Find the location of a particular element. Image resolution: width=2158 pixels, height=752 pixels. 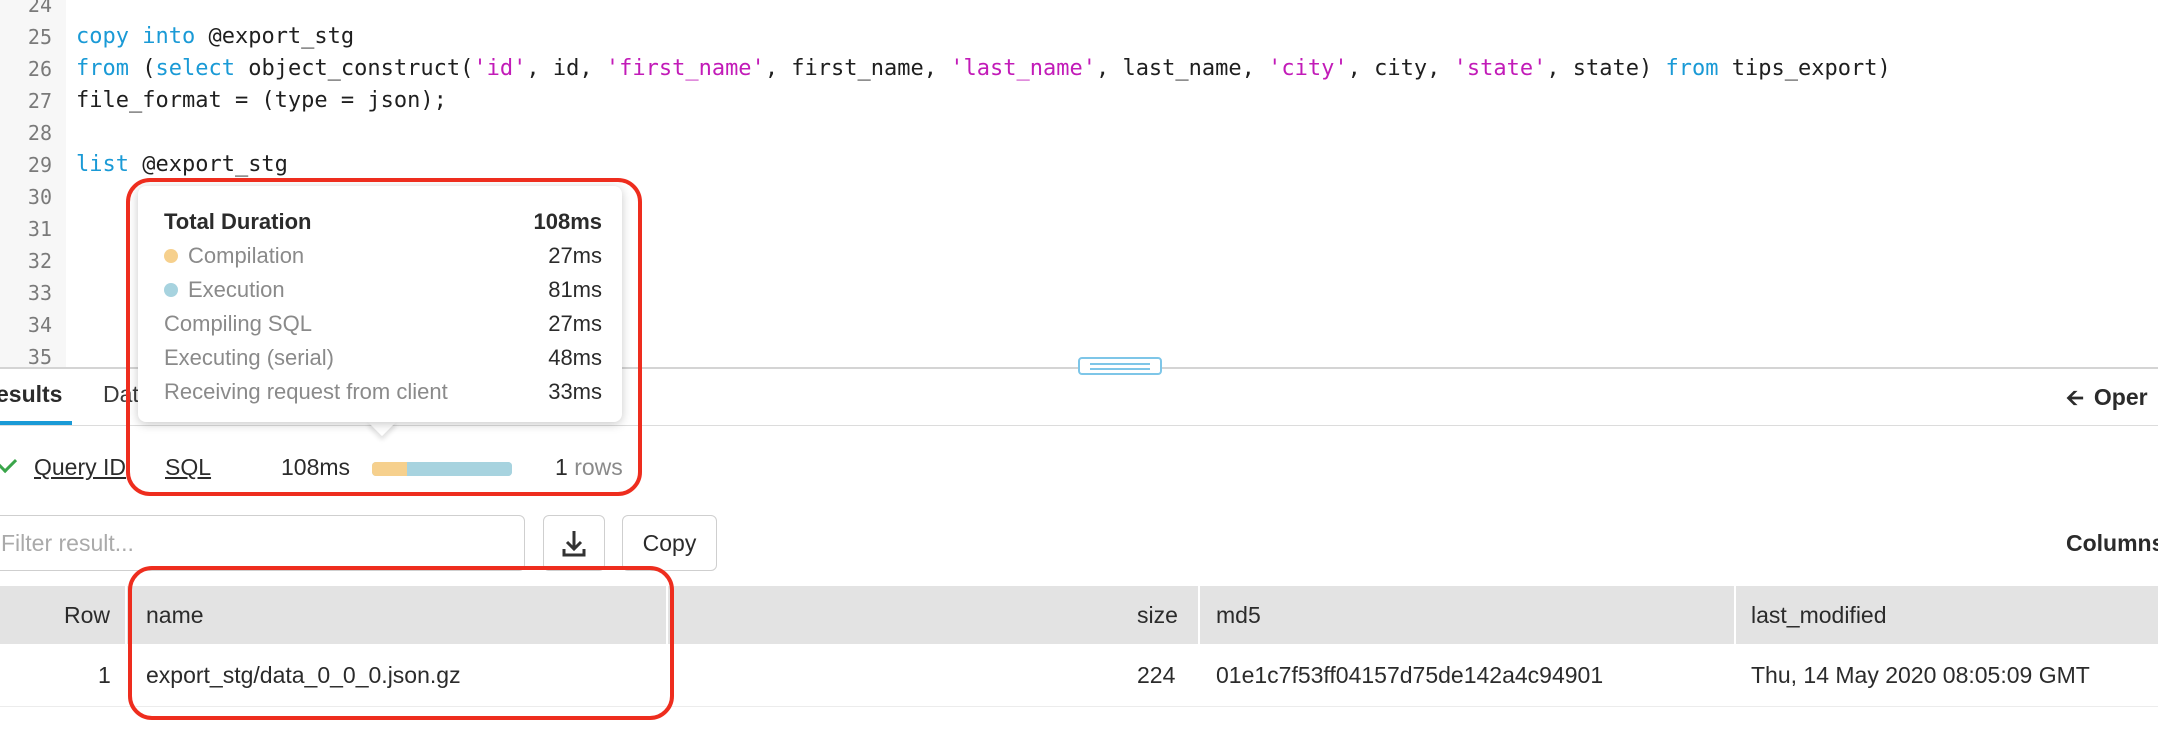

line-number: 31 is located at coordinates (39, 229).